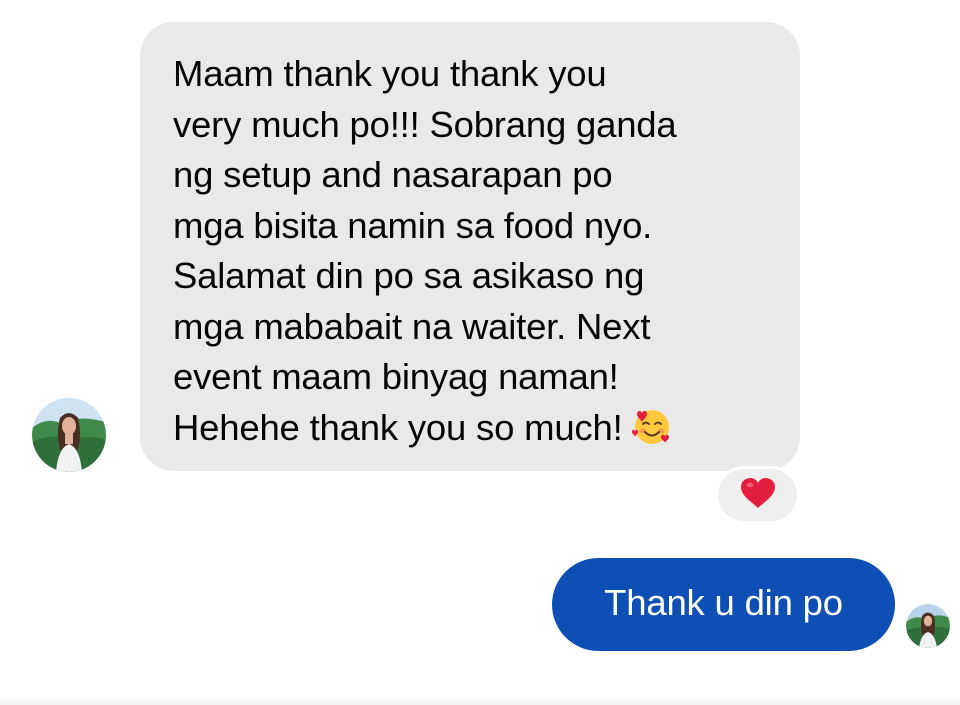  What do you see at coordinates (928, 626) in the screenshot?
I see `seen-avatar` at bounding box center [928, 626].